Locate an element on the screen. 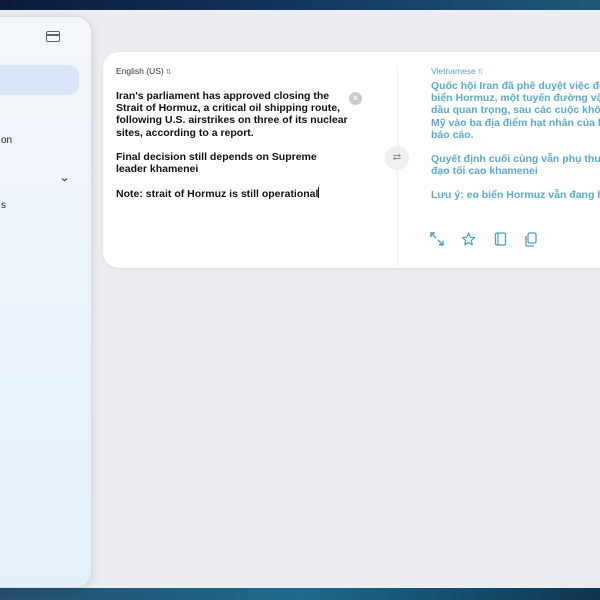 This screenshot has width=600, height=600. translation-line: Quốc hội Iran đã phê duyệt việc đó is located at coordinates (515, 86).